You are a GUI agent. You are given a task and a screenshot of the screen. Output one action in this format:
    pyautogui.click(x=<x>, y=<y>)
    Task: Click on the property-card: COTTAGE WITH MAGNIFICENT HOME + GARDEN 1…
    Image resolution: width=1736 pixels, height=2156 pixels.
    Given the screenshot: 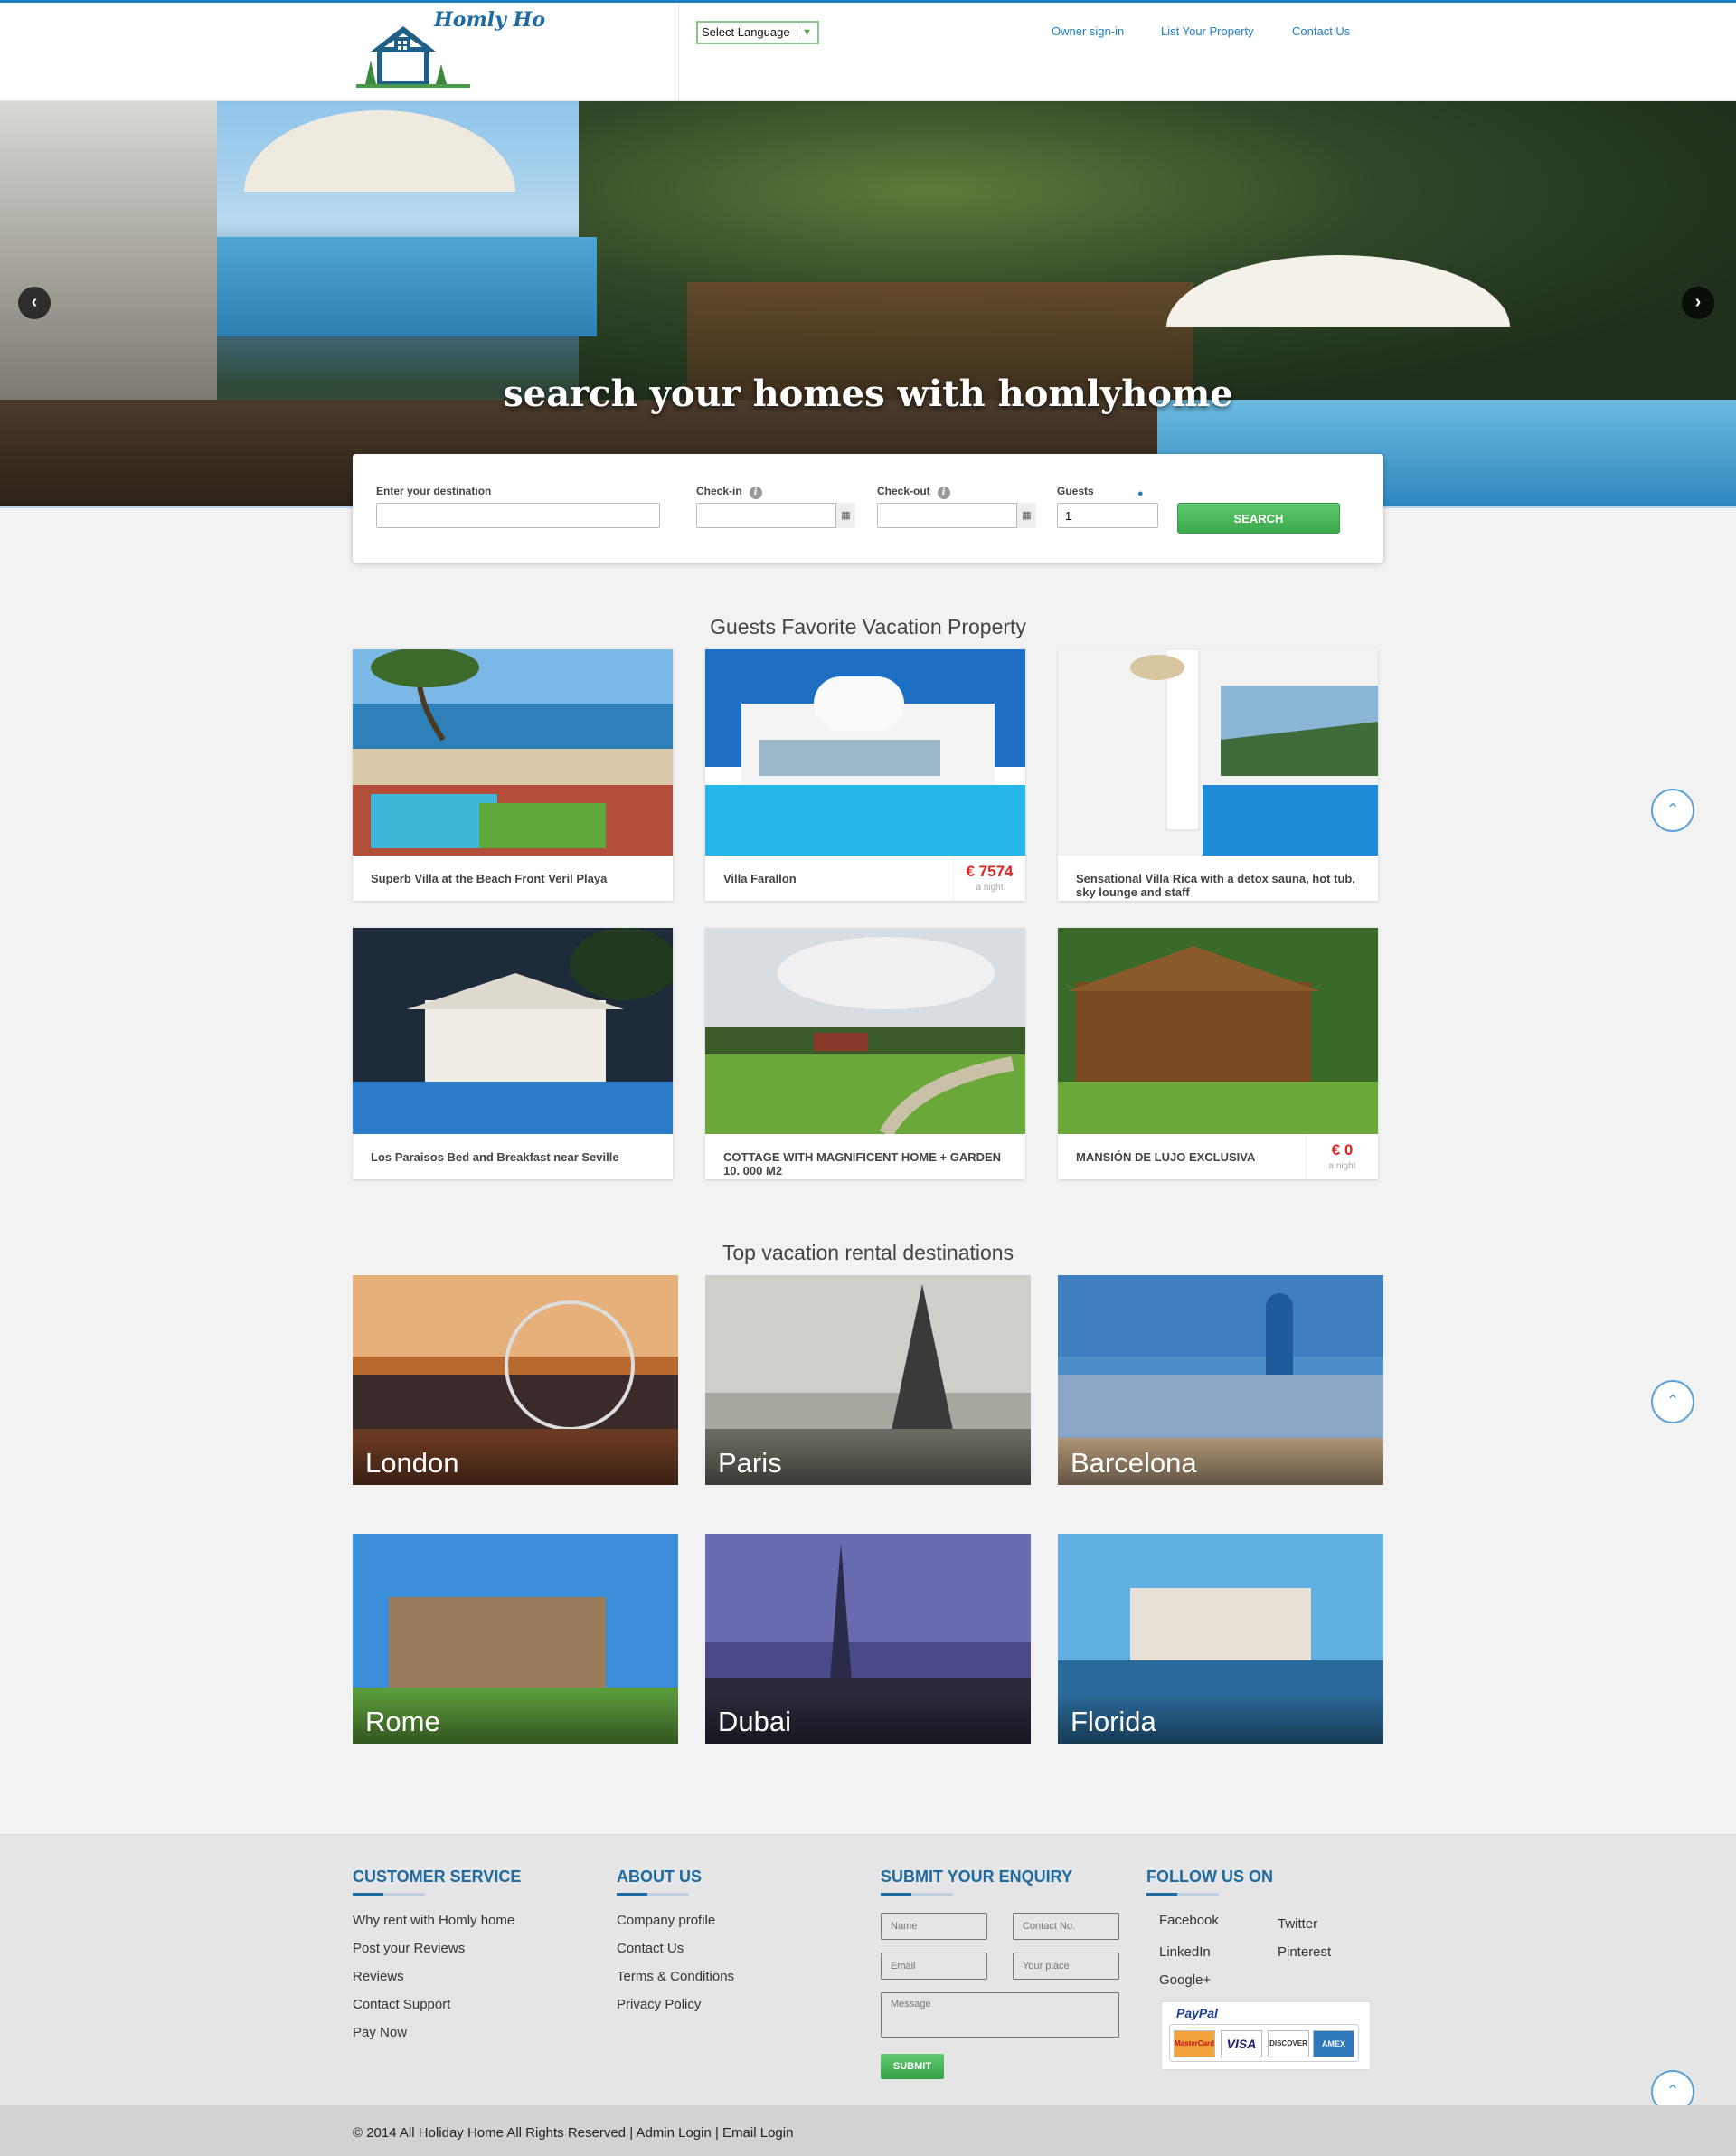 What is the action you would take?
    pyautogui.click(x=865, y=1053)
    